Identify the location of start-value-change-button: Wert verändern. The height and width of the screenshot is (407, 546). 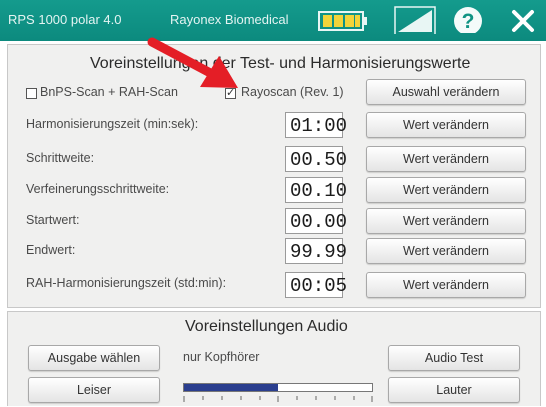
(446, 221).